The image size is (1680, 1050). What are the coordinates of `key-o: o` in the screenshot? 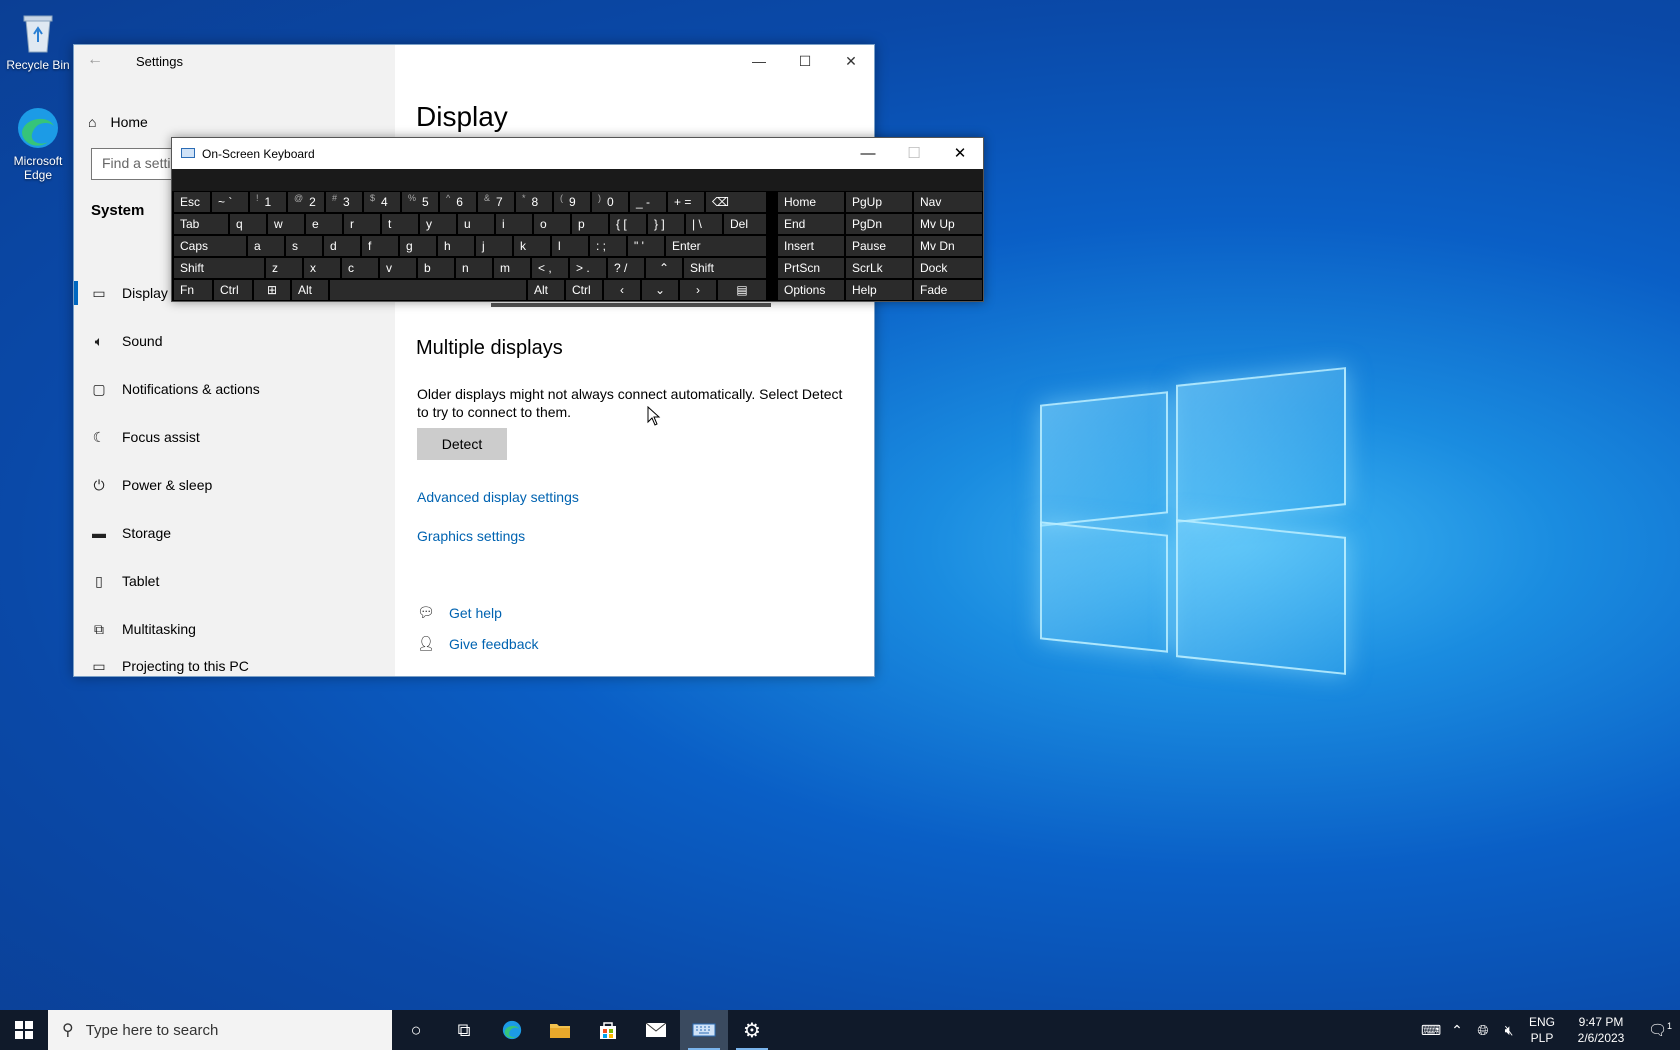 It's located at (552, 224).